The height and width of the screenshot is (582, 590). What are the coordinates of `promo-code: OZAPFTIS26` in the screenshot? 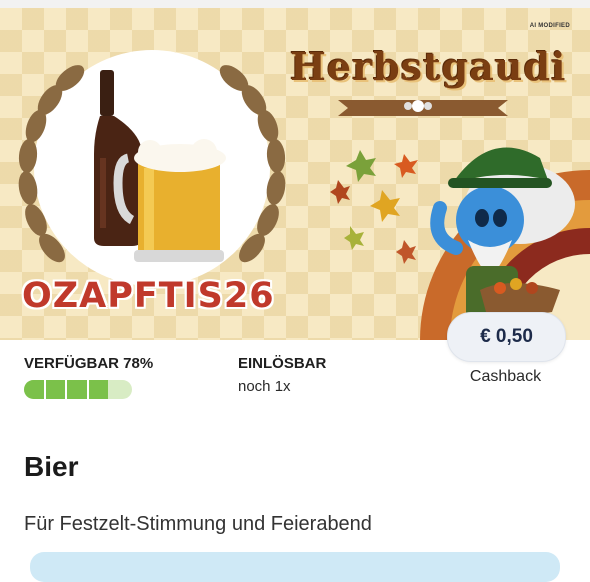 It's located at (148, 296).